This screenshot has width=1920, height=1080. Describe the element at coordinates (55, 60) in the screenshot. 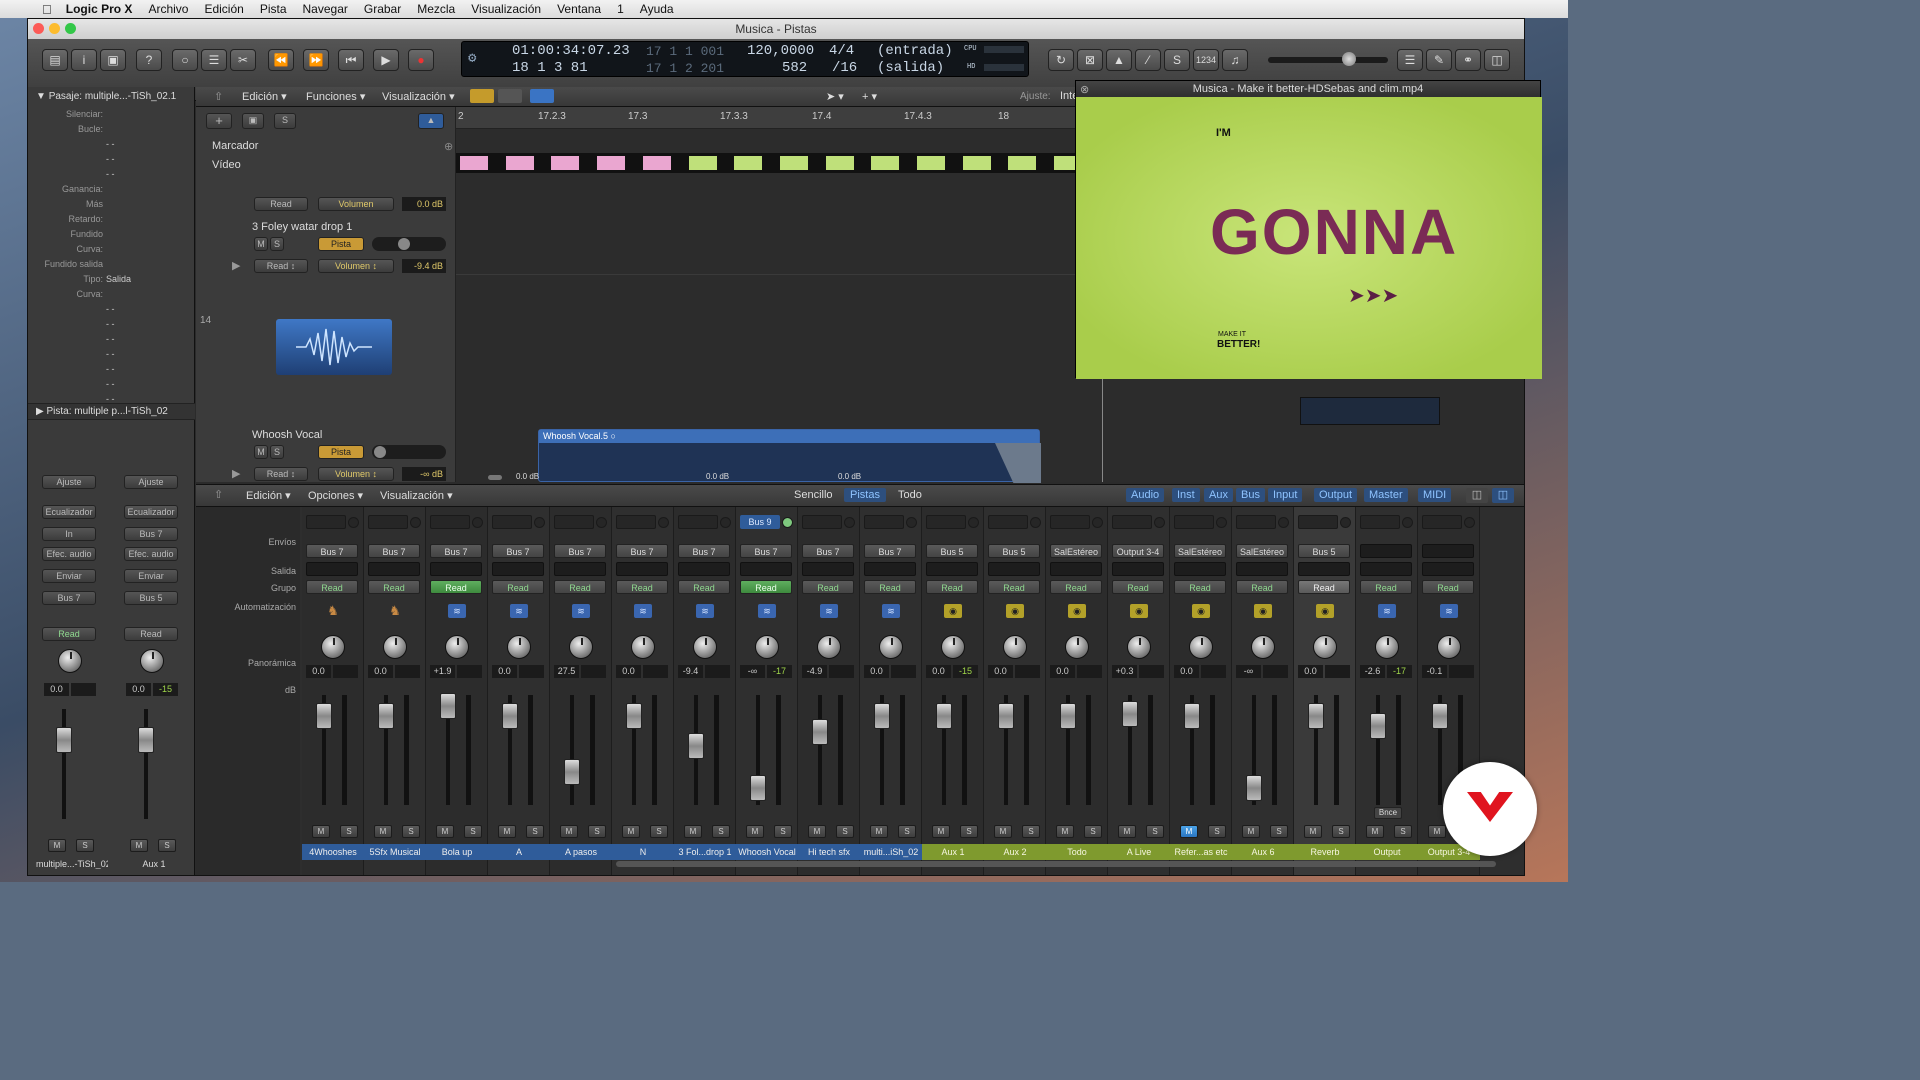

I see `library-icon: ▤` at that location.